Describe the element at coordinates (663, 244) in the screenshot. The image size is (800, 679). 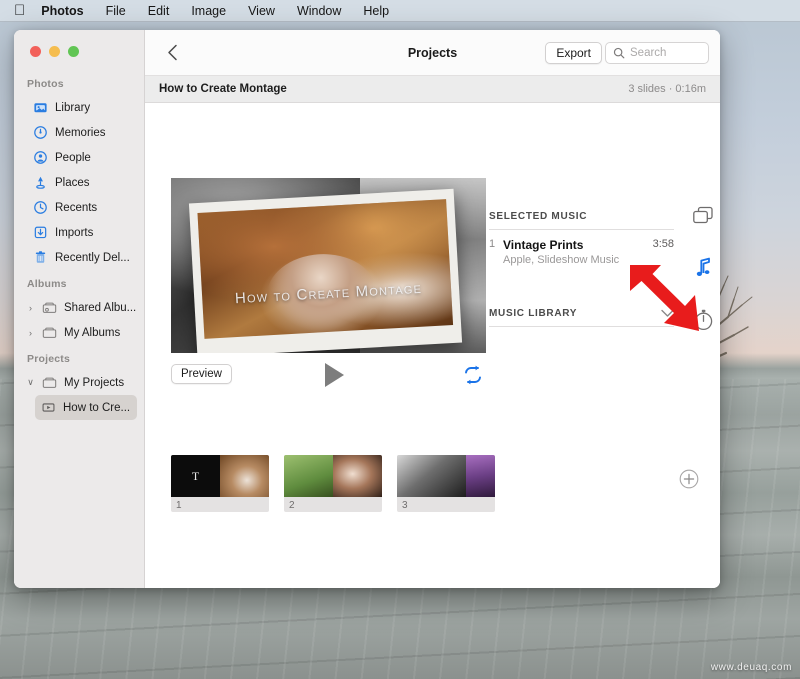
I see `track-duration: 3:58` at that location.